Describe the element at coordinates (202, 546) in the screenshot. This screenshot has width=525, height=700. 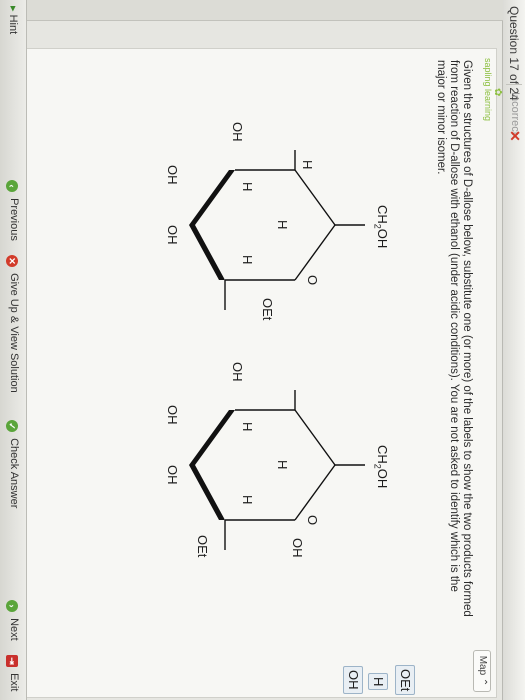
I see `anomeric-down-label: OEt` at that location.